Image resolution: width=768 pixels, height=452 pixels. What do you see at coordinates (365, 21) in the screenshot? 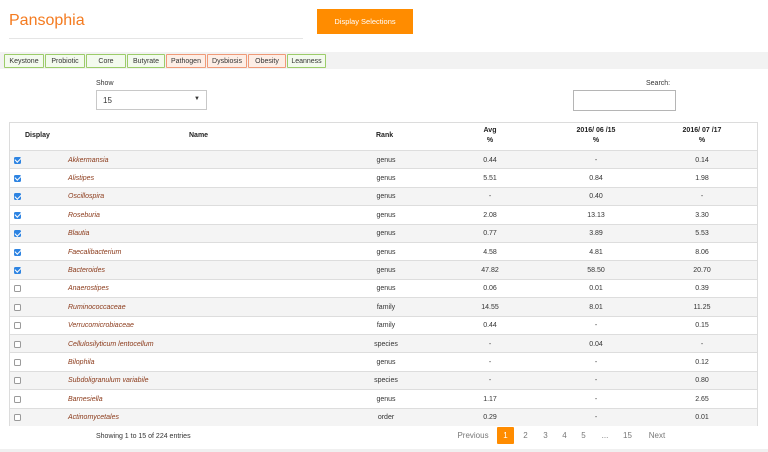
I see `display-selections-button: Display Selections` at bounding box center [365, 21].